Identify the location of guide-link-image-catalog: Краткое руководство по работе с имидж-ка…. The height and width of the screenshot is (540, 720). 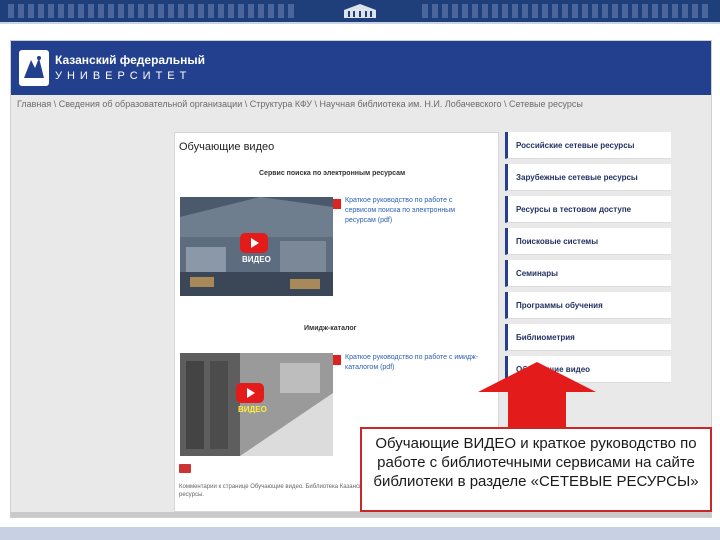
(408, 363).